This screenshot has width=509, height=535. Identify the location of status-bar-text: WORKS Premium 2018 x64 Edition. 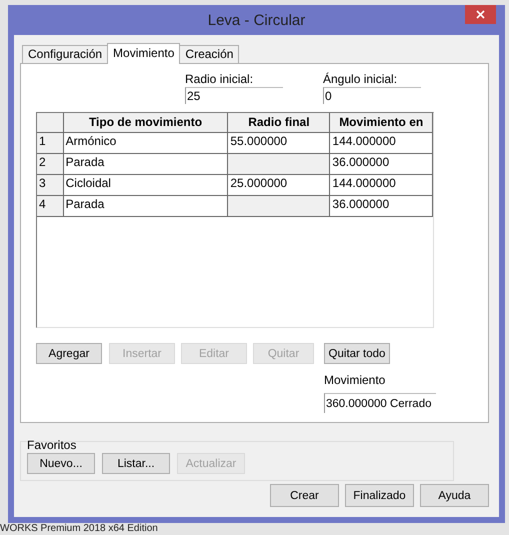
(79, 529).